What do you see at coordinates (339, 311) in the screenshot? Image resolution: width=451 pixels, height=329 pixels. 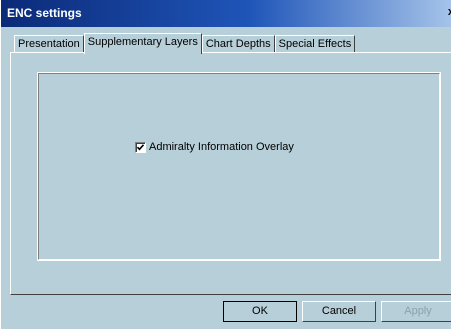 I see `cancel-button: Cancel` at bounding box center [339, 311].